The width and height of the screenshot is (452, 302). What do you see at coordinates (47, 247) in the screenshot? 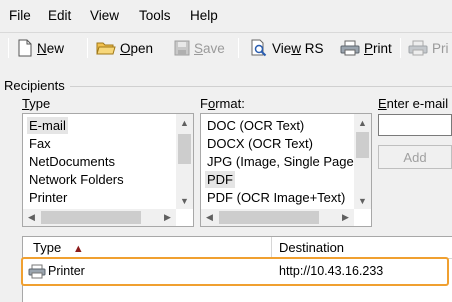
I see `column-type-label: Type` at bounding box center [47, 247].